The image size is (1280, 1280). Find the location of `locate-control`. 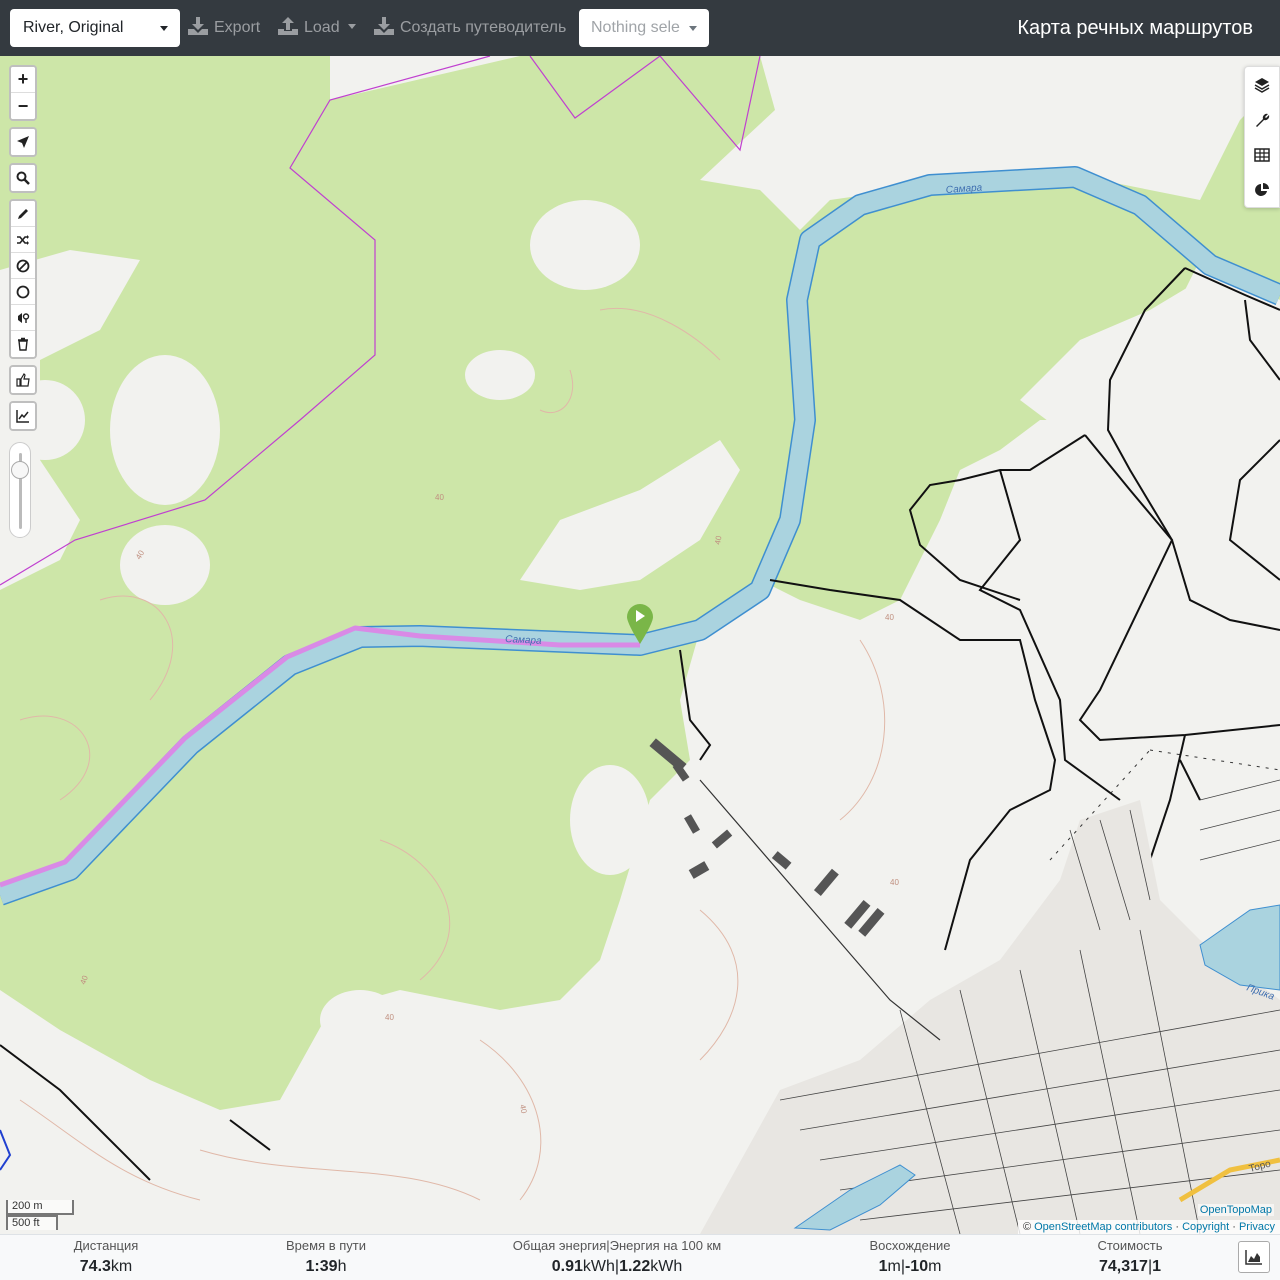

locate-control is located at coordinates (23, 142).